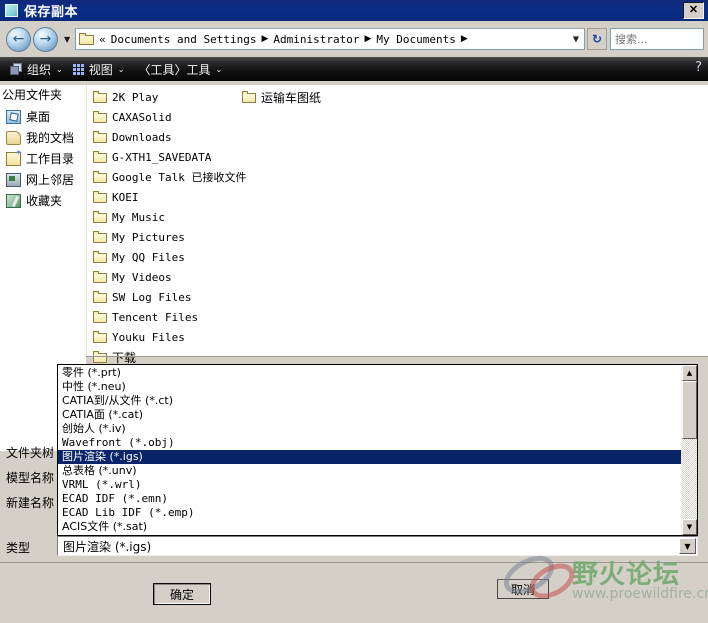  I want to click on desktop-icon, so click(13, 116).